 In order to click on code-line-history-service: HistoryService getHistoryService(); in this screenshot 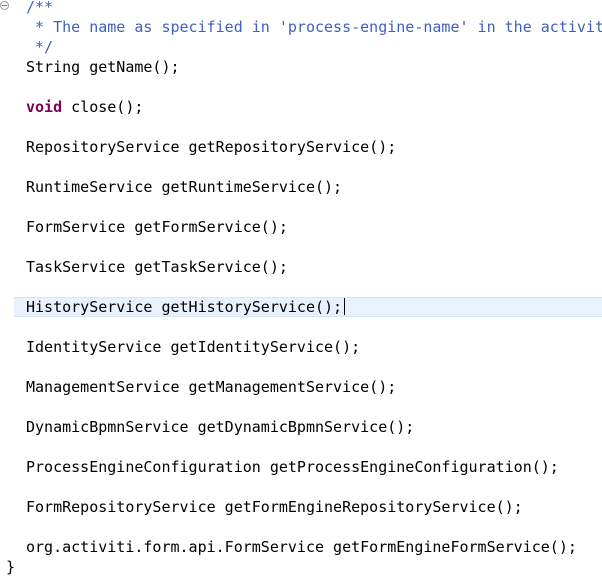, I will do `click(186, 307)`.